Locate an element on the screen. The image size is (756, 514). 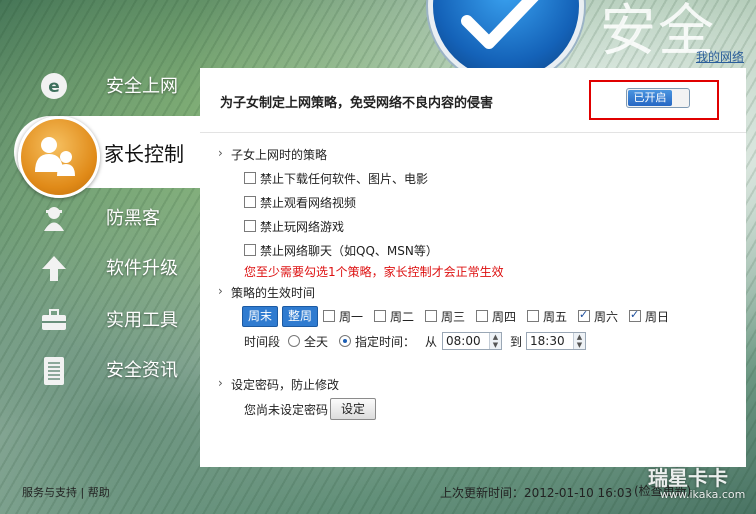
from-label: 从 is located at coordinates (431, 342).